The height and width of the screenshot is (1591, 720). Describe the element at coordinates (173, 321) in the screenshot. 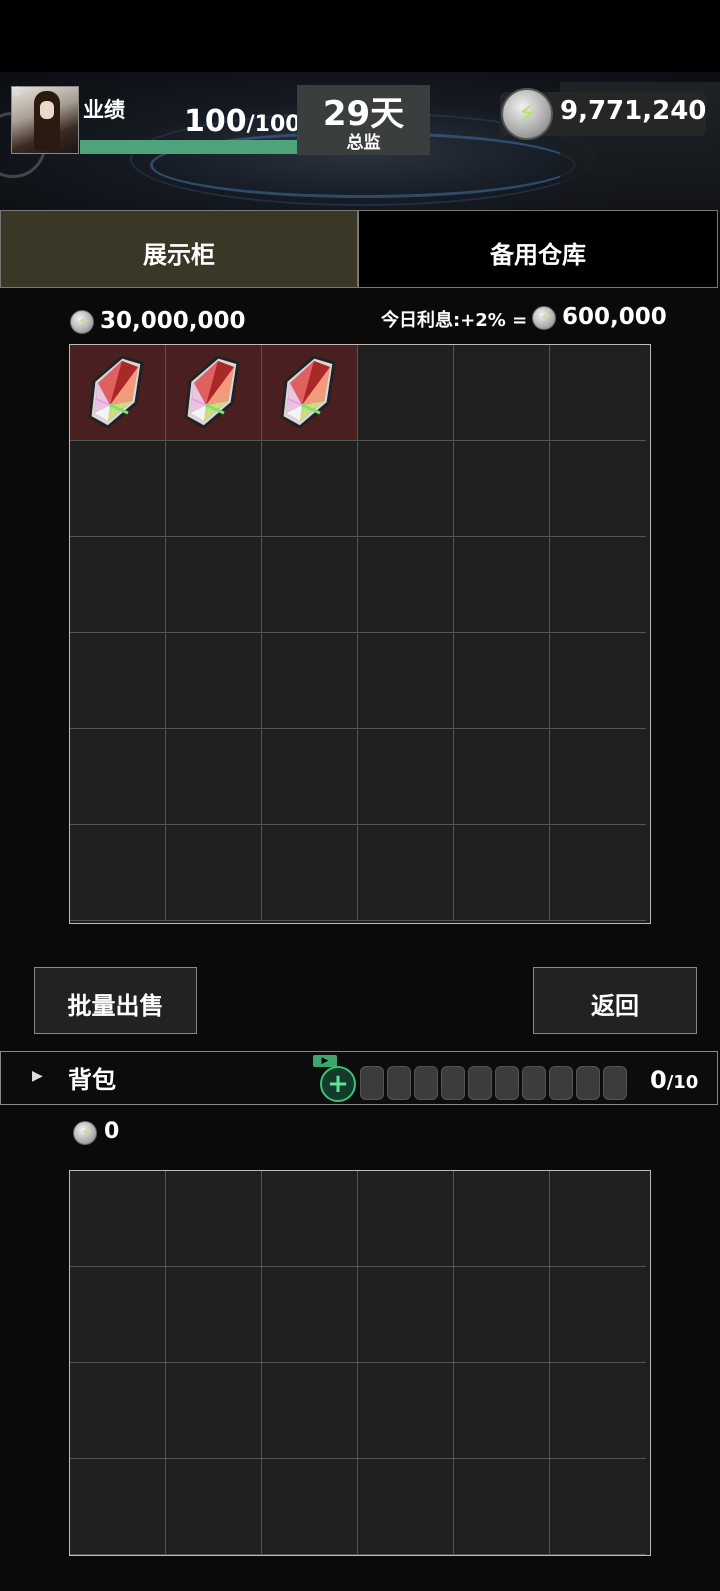

I see `display-total-value: 30,000,000` at that location.